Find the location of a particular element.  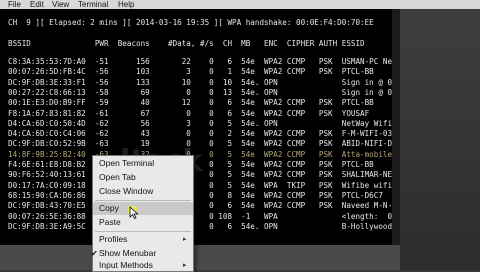

menu-item-profiles: Profiles ▸ is located at coordinates (143, 239).